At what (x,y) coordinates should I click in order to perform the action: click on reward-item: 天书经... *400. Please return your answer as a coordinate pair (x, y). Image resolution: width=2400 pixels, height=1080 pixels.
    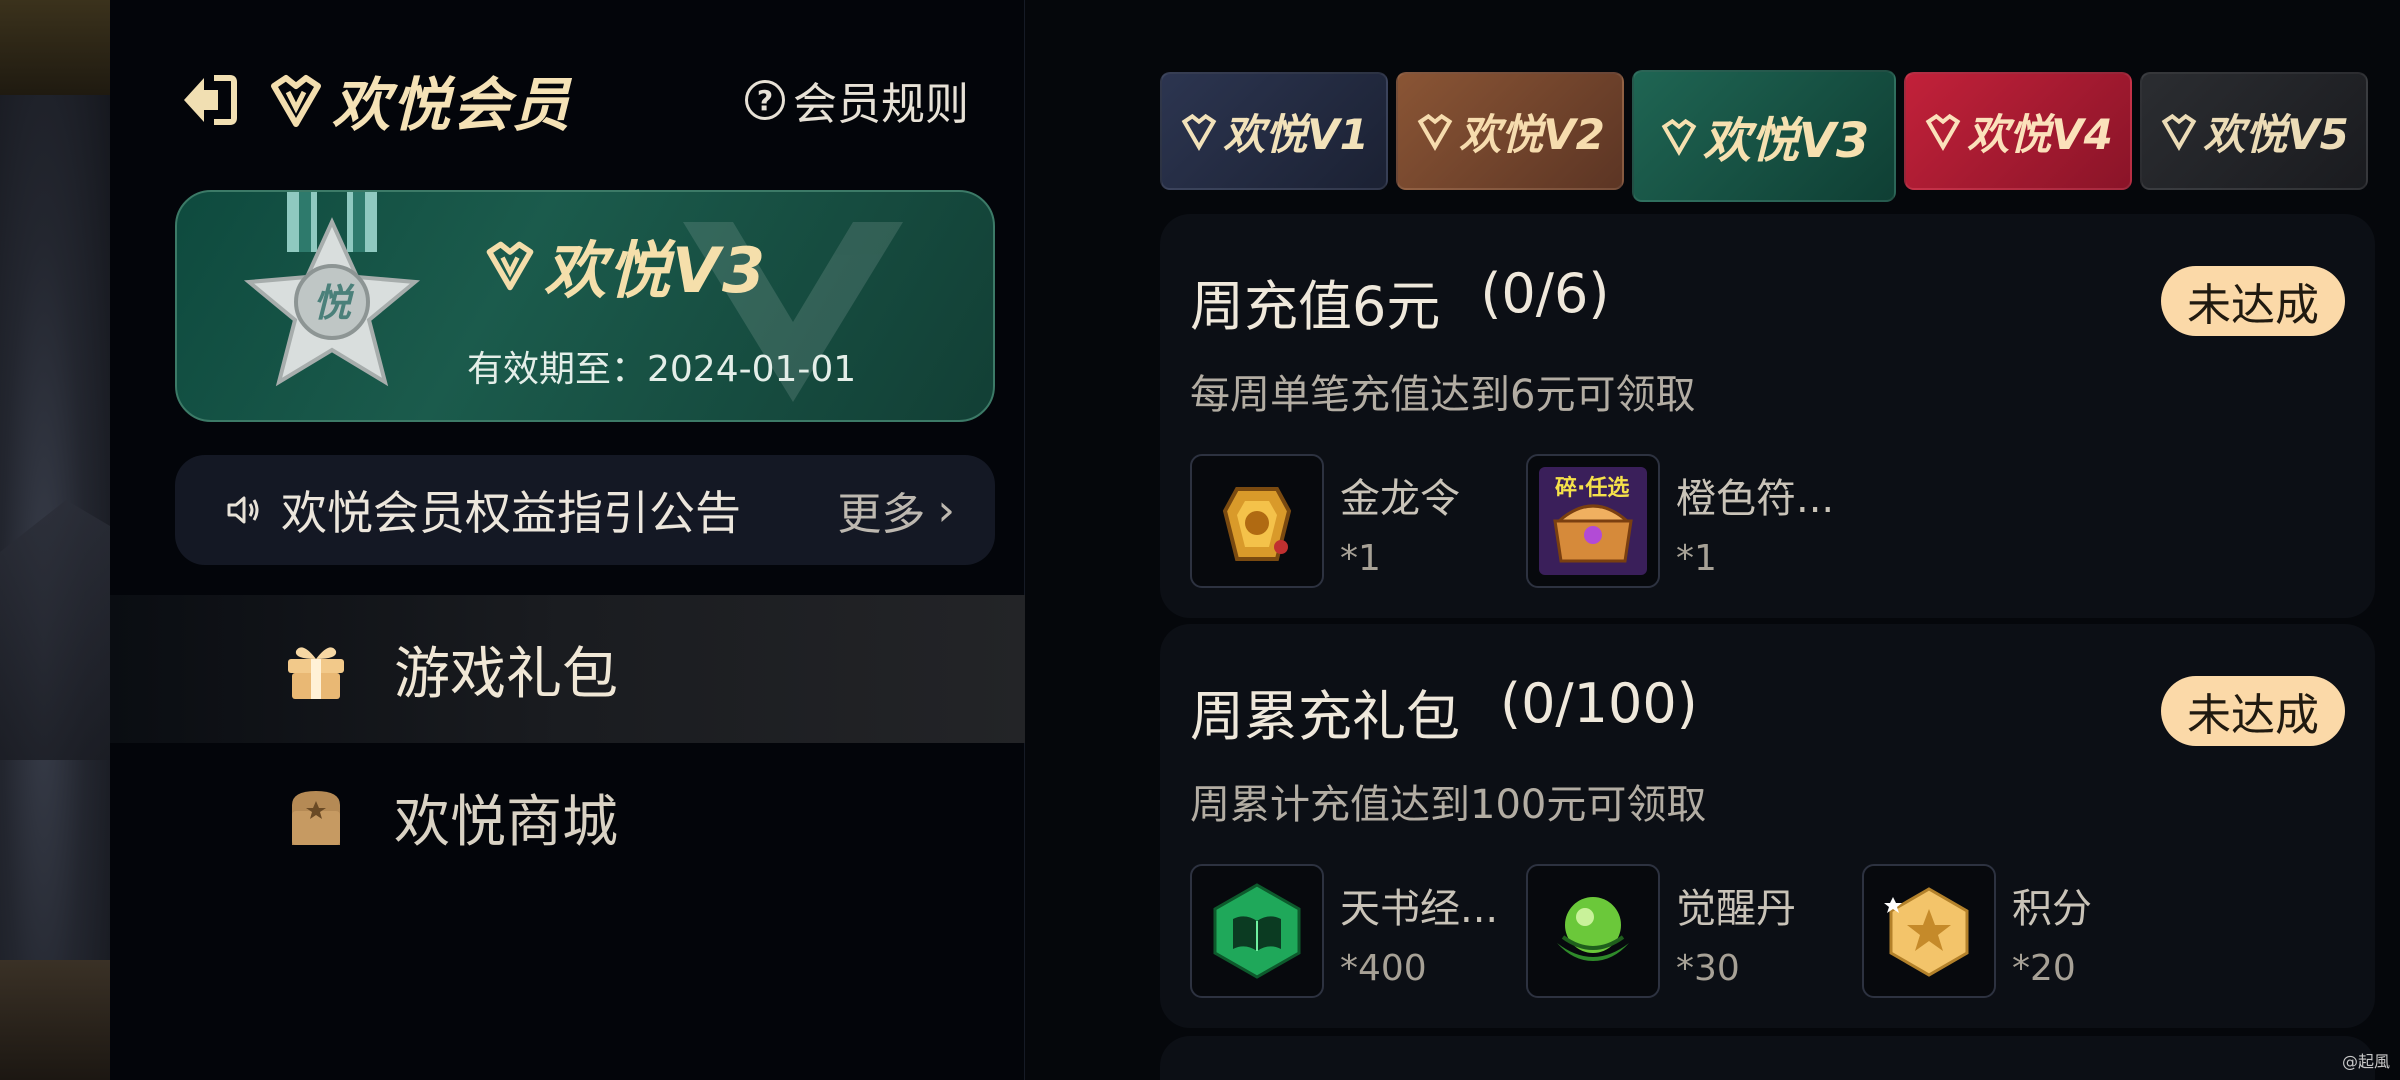
    Looking at the image, I should click on (1358, 931).